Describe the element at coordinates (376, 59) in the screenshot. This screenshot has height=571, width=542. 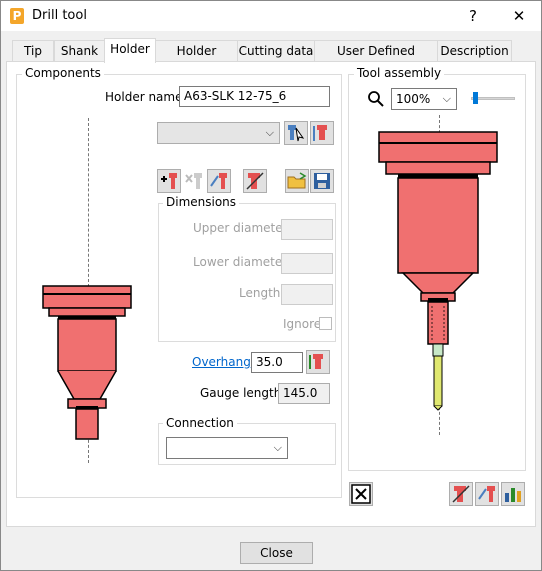
I see `tab-user-defined-settings: User Defined Settings` at that location.